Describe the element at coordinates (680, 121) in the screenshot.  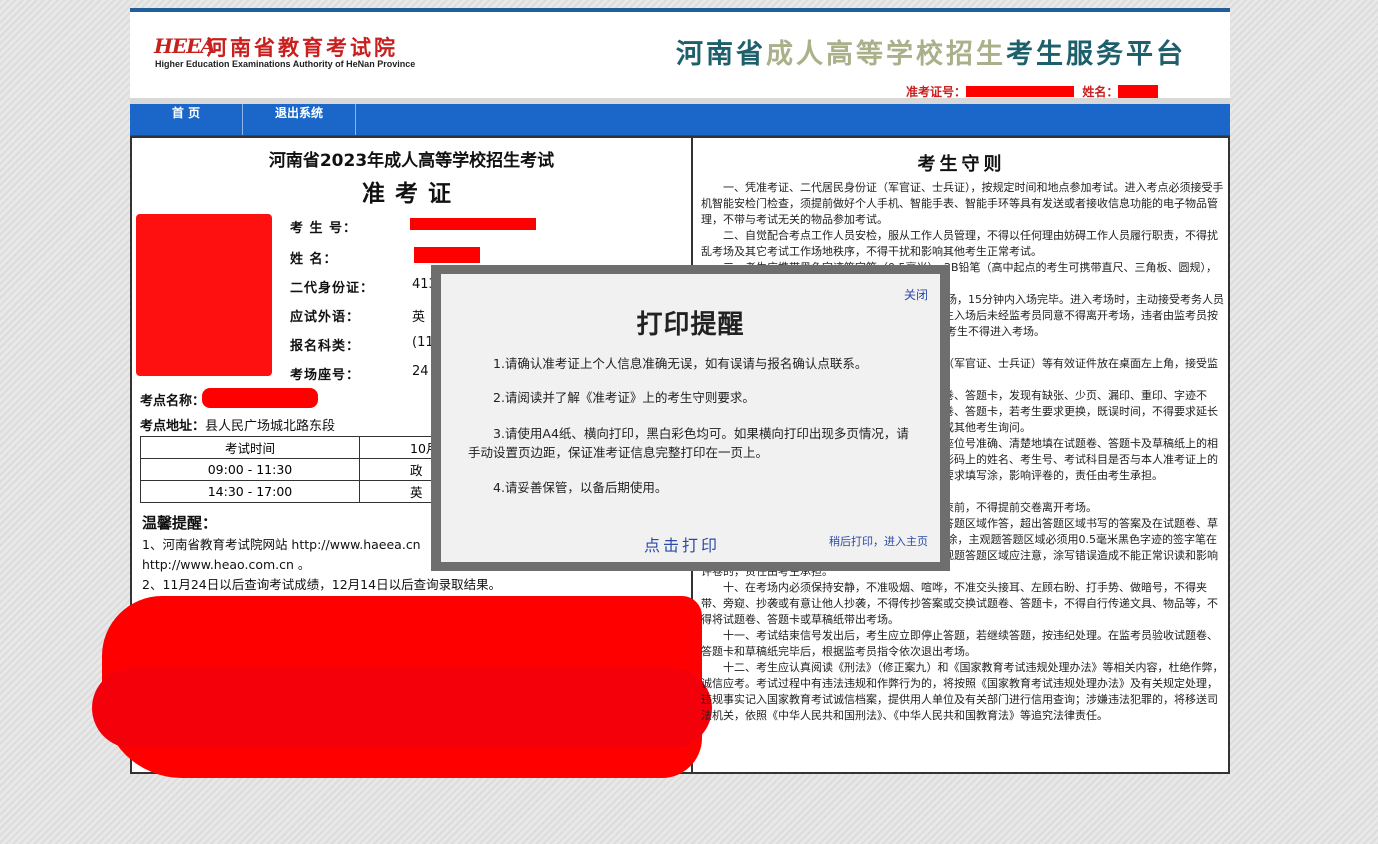
I see `main-nav: 首 页 退出系统` at that location.